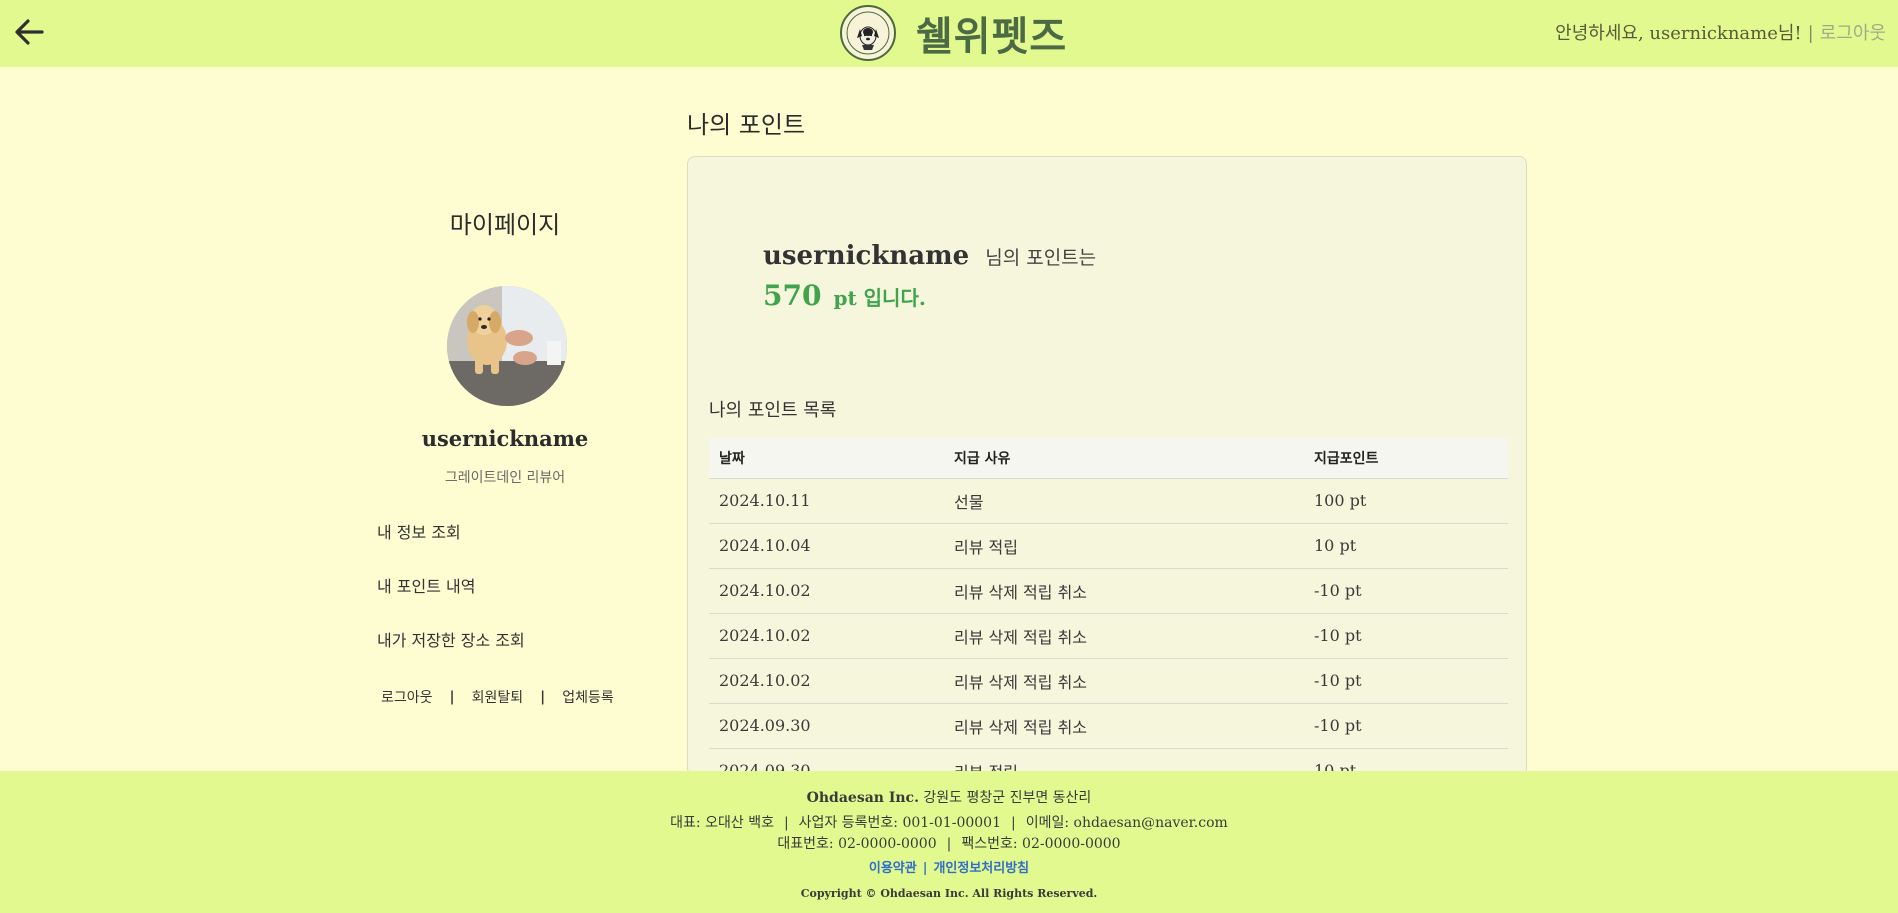 The height and width of the screenshot is (913, 1898). I want to click on points-list-title: 나의 포인트 목록, so click(773, 410).